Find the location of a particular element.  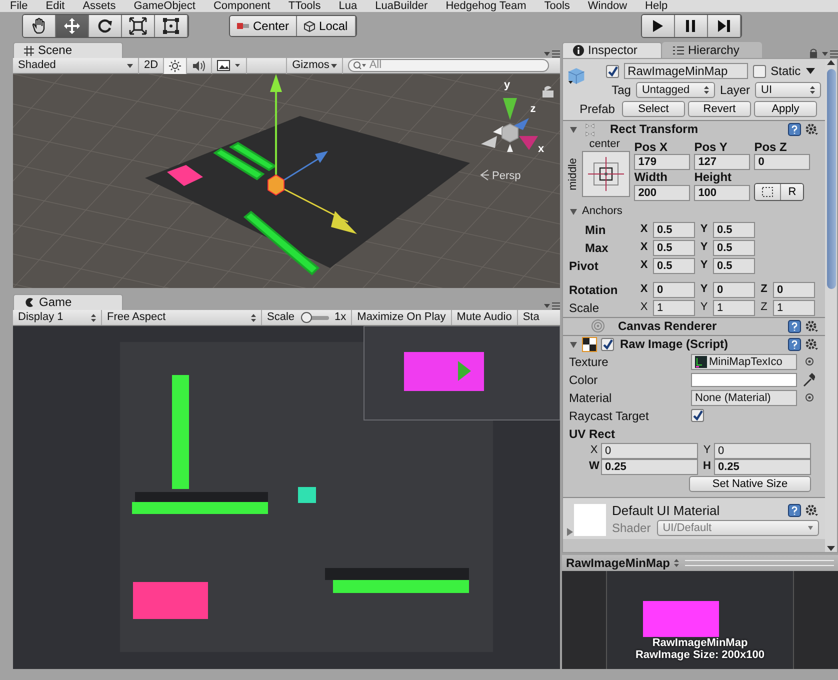

menu-item: Lua is located at coordinates (348, 6).